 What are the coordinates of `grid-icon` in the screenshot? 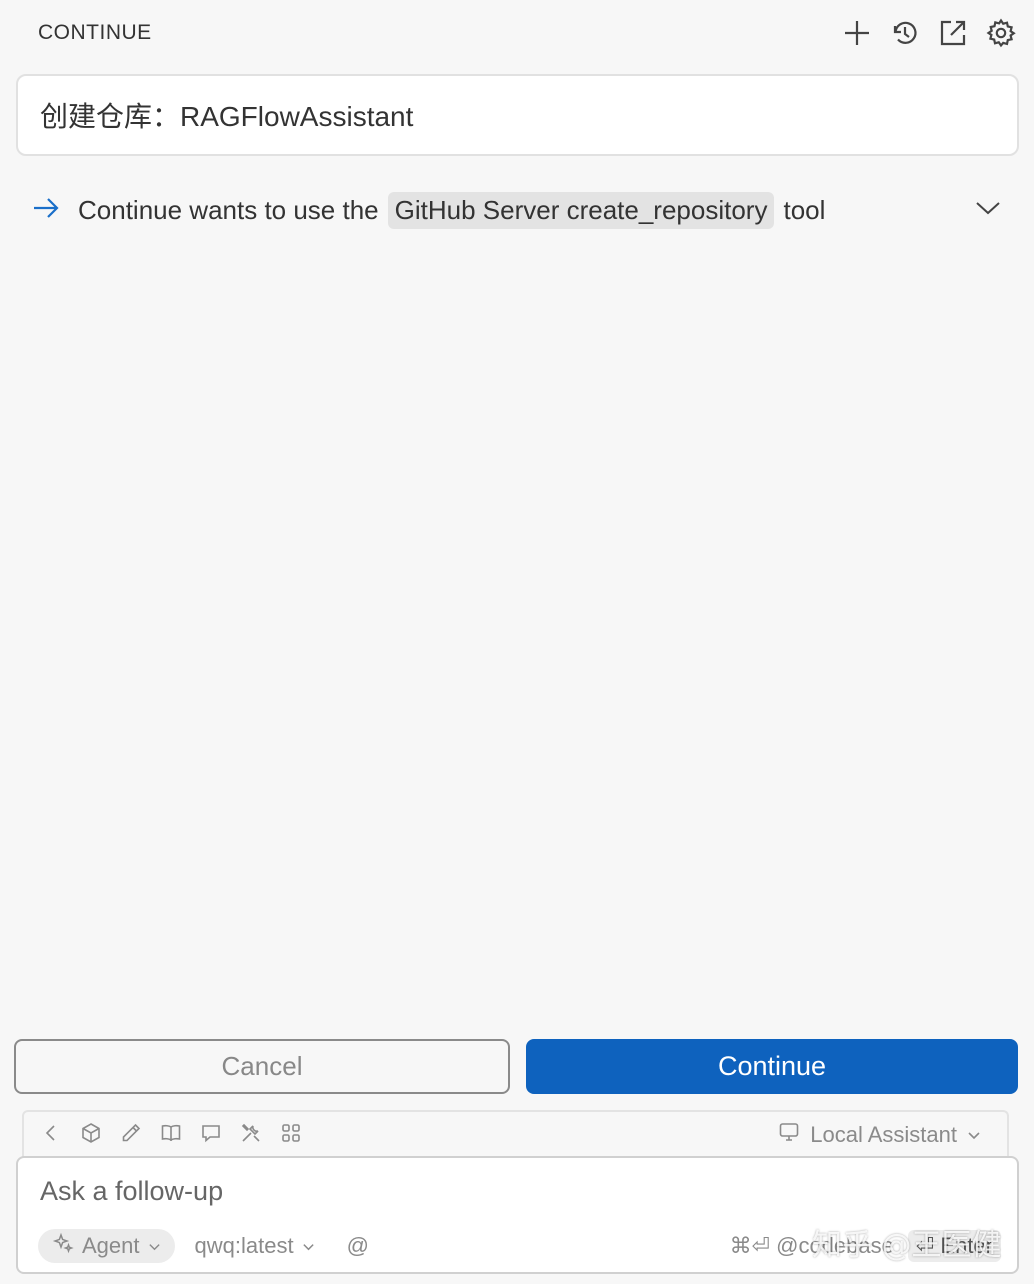 It's located at (291, 1135).